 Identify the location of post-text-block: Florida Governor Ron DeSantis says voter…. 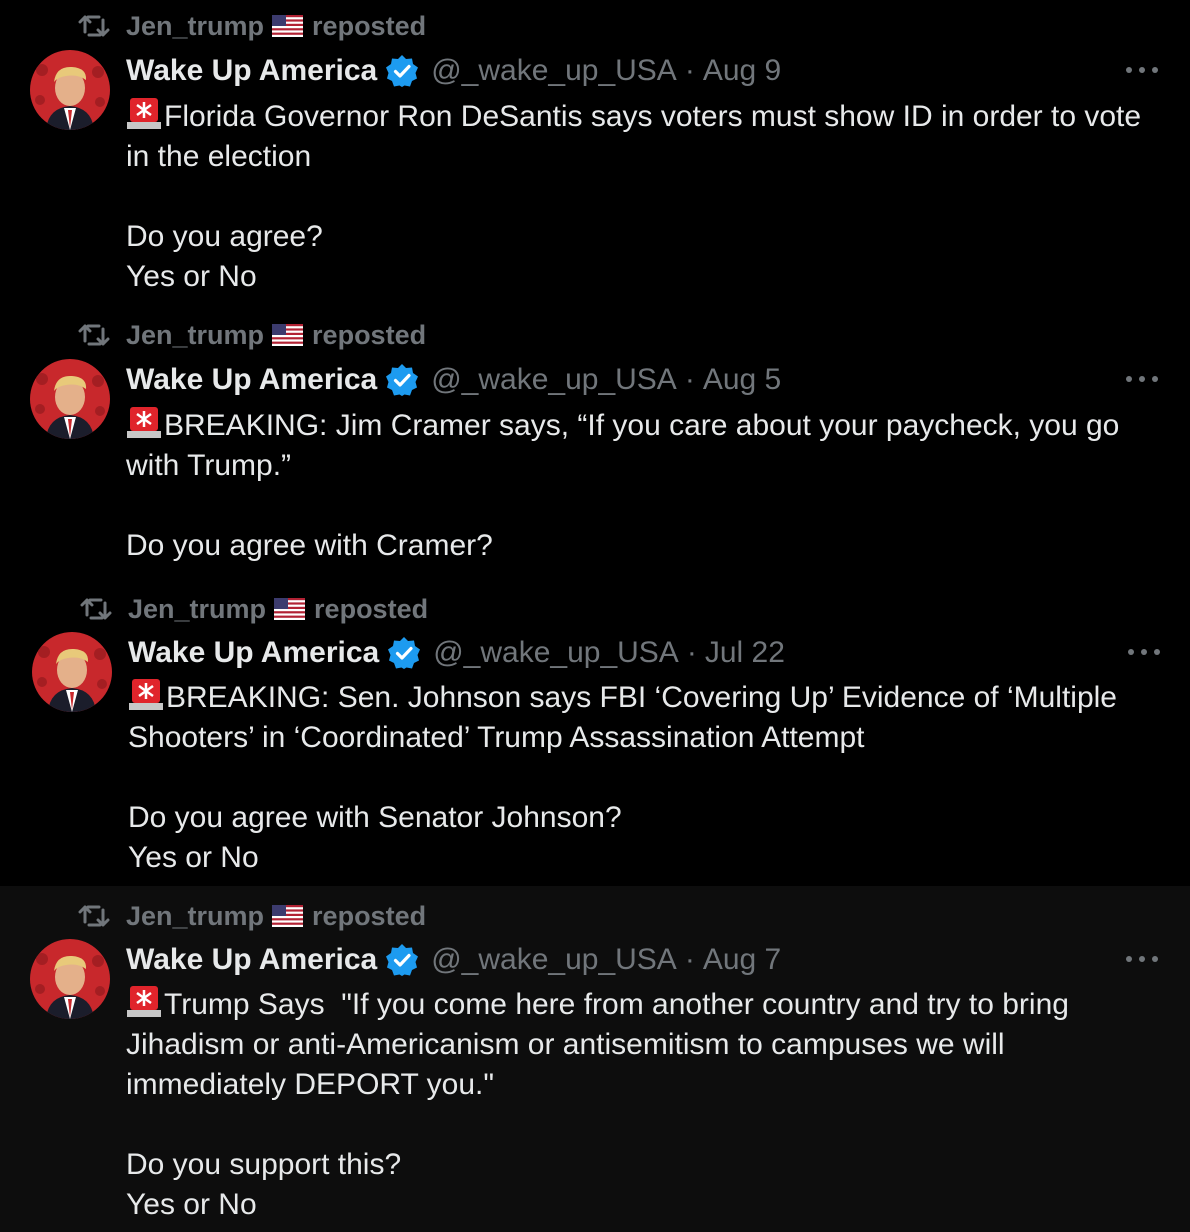
(646, 196).